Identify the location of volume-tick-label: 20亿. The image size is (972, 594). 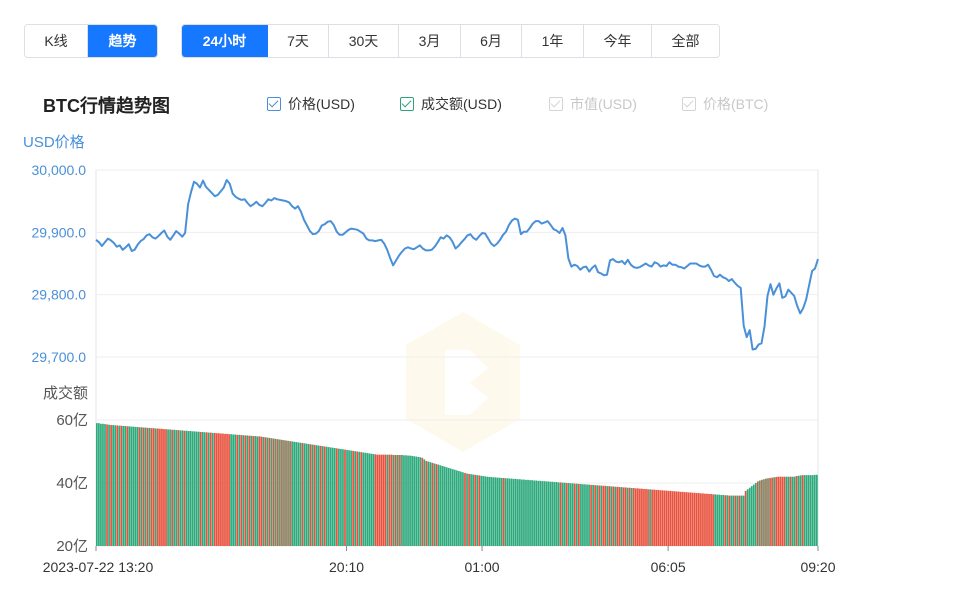
(72, 546).